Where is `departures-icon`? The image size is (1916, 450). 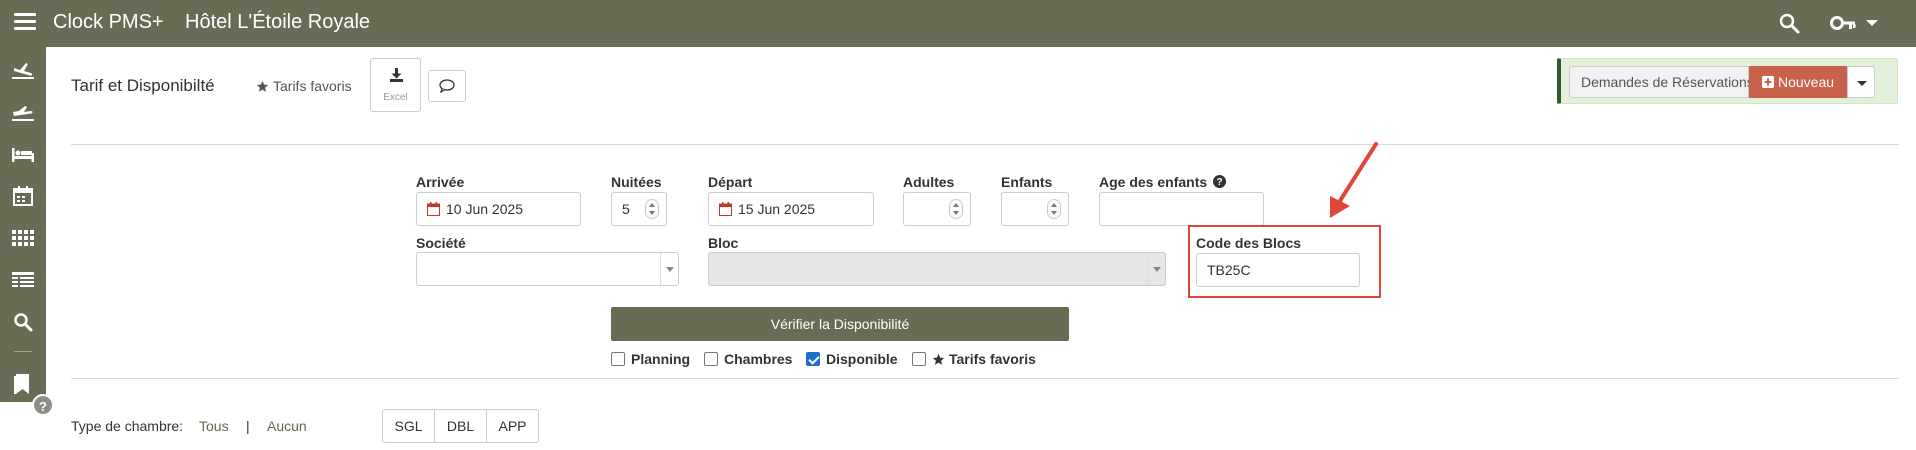 departures-icon is located at coordinates (23, 112).